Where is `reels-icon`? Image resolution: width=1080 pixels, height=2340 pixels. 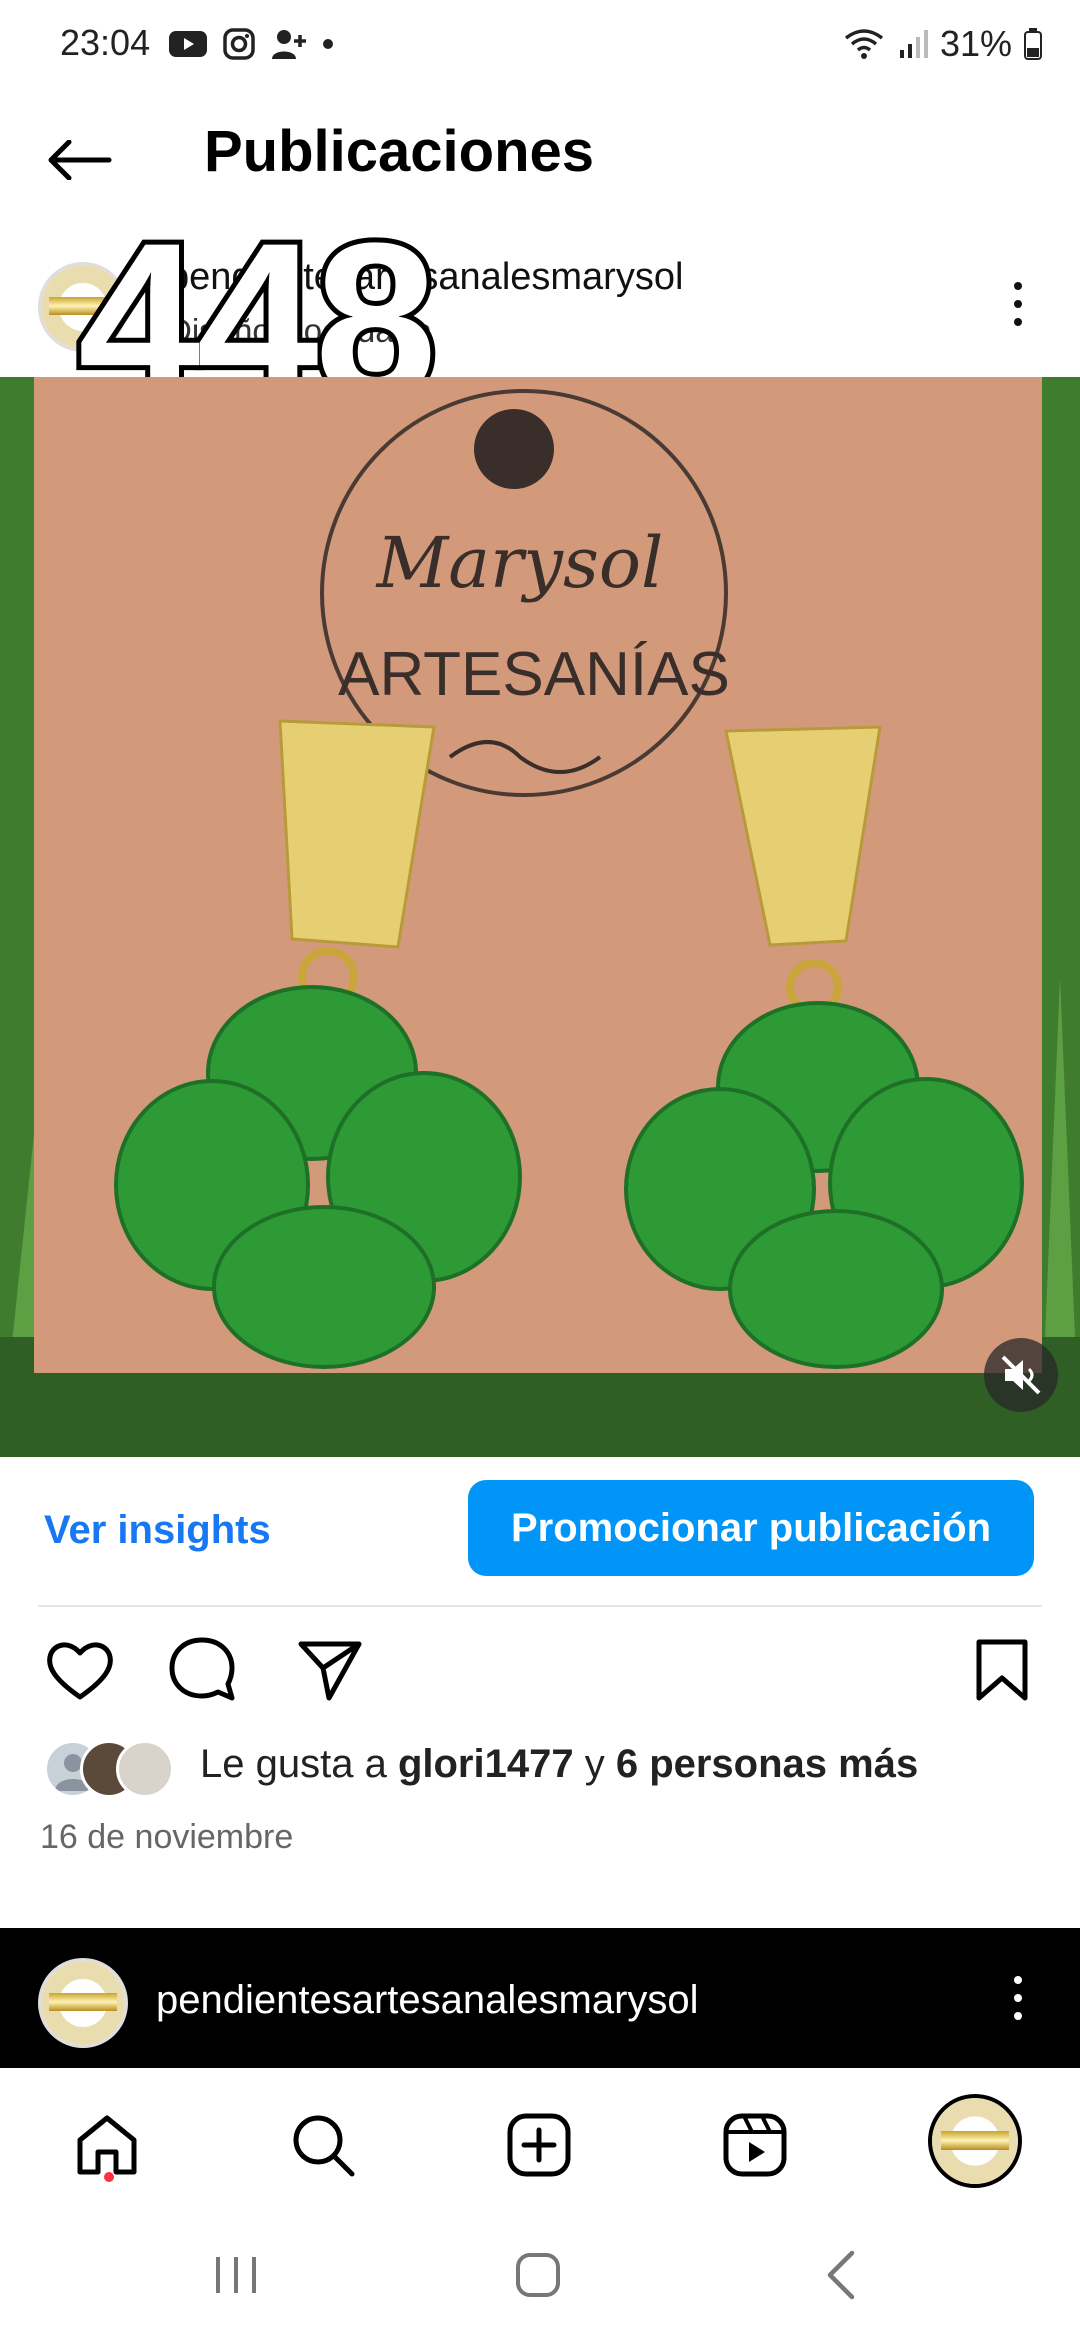
reels-icon is located at coordinates (755, 2145).